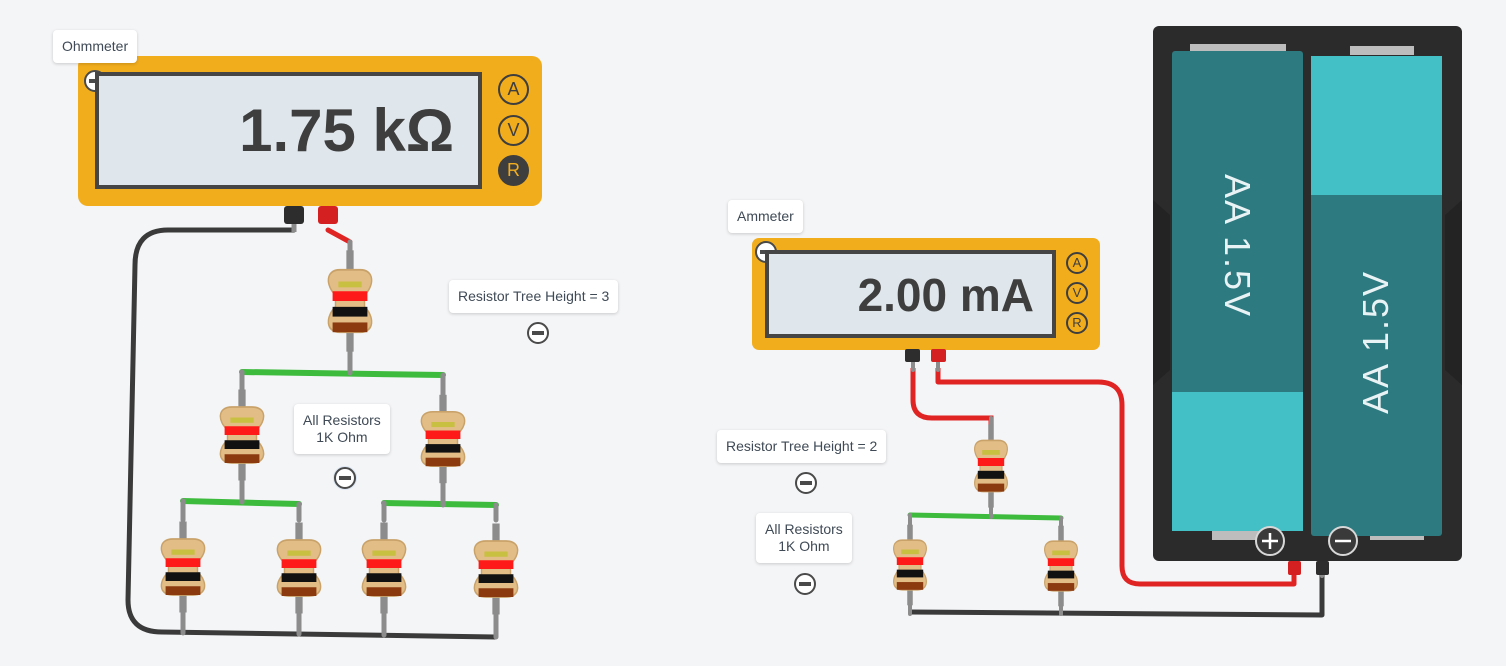  I want to click on battery-positive-lead, so click(1294, 568).